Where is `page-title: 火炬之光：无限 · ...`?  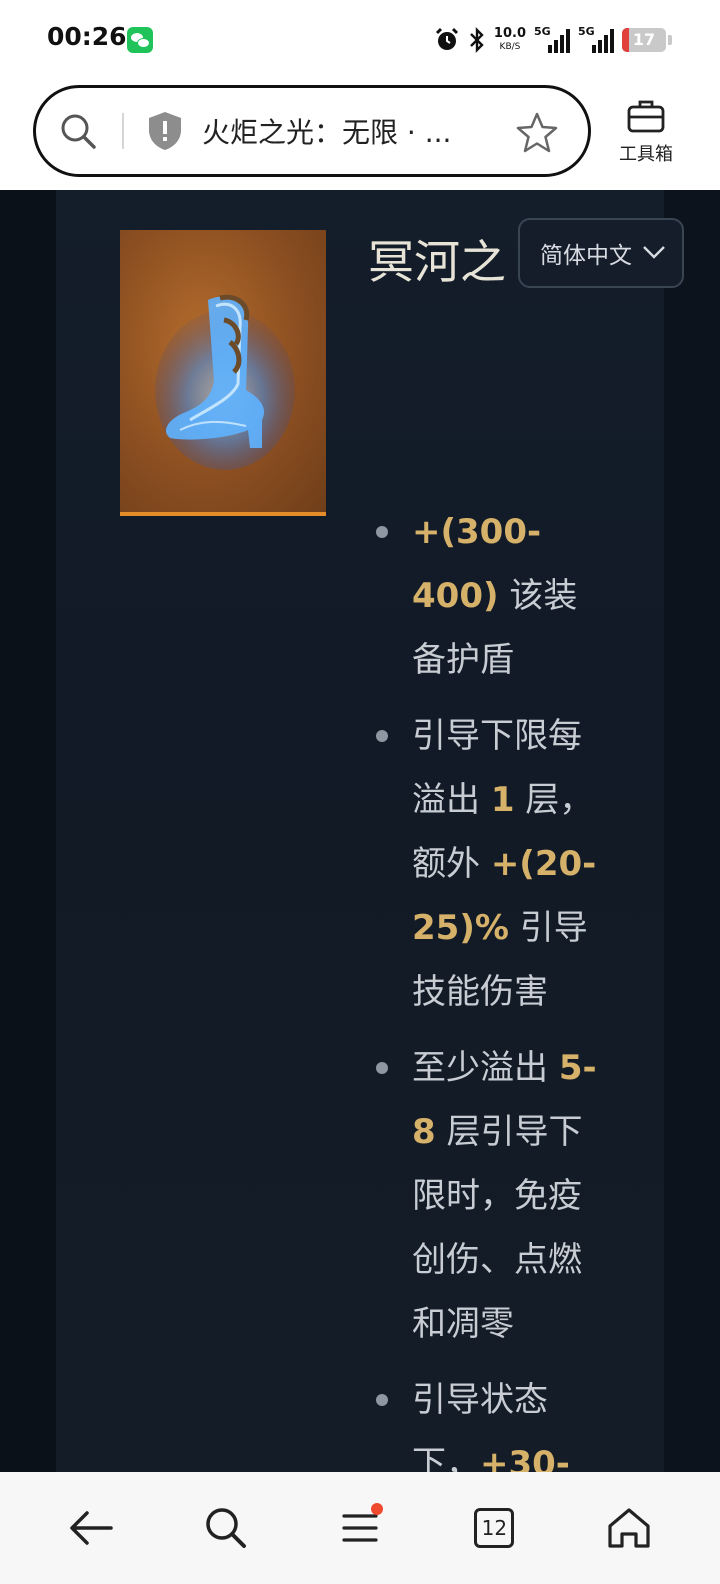 page-title: 火炬之光：无限 · ... is located at coordinates (342, 131).